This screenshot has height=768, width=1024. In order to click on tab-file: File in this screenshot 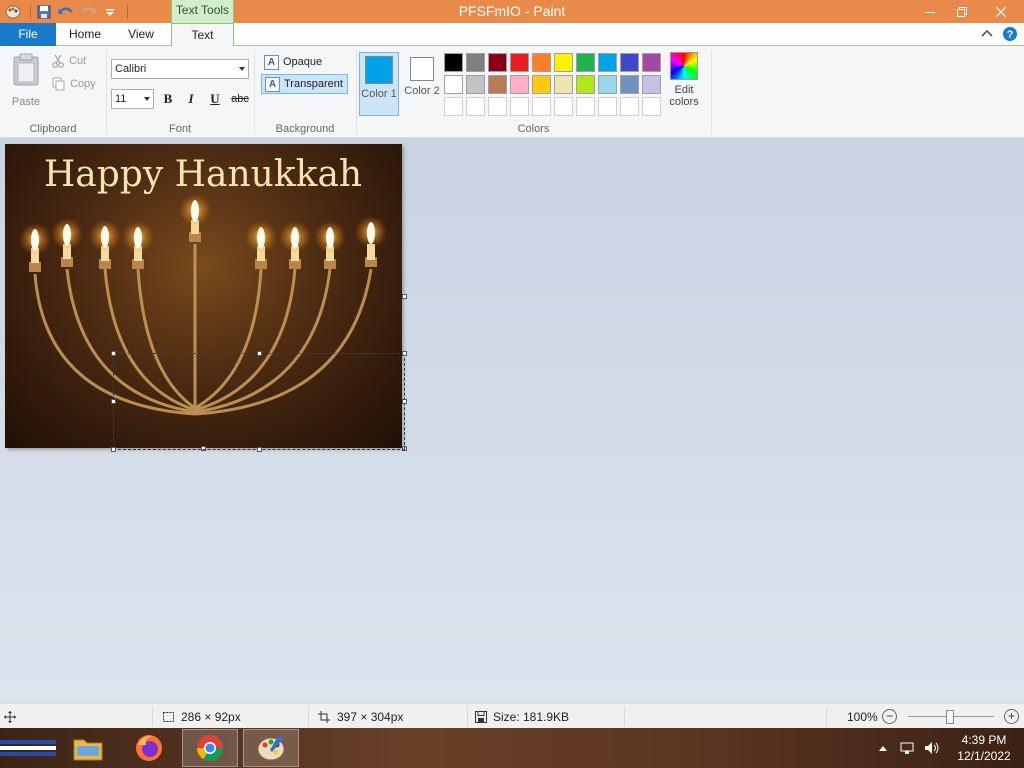, I will do `click(28, 34)`.